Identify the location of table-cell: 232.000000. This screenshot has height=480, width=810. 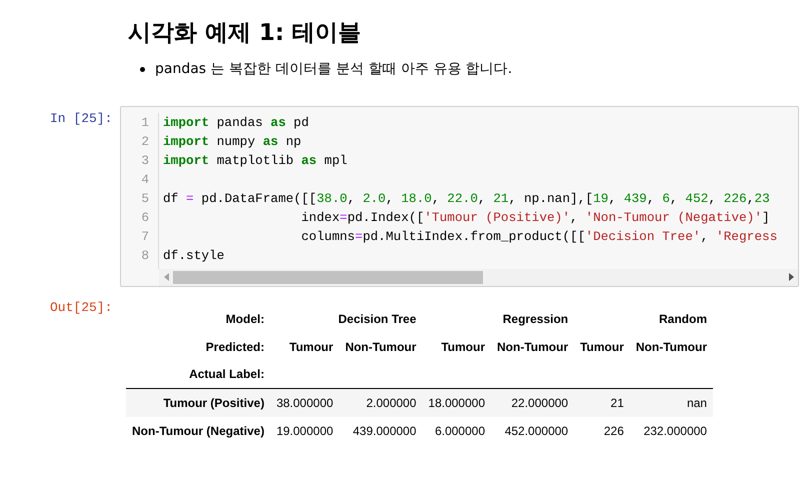
(675, 431).